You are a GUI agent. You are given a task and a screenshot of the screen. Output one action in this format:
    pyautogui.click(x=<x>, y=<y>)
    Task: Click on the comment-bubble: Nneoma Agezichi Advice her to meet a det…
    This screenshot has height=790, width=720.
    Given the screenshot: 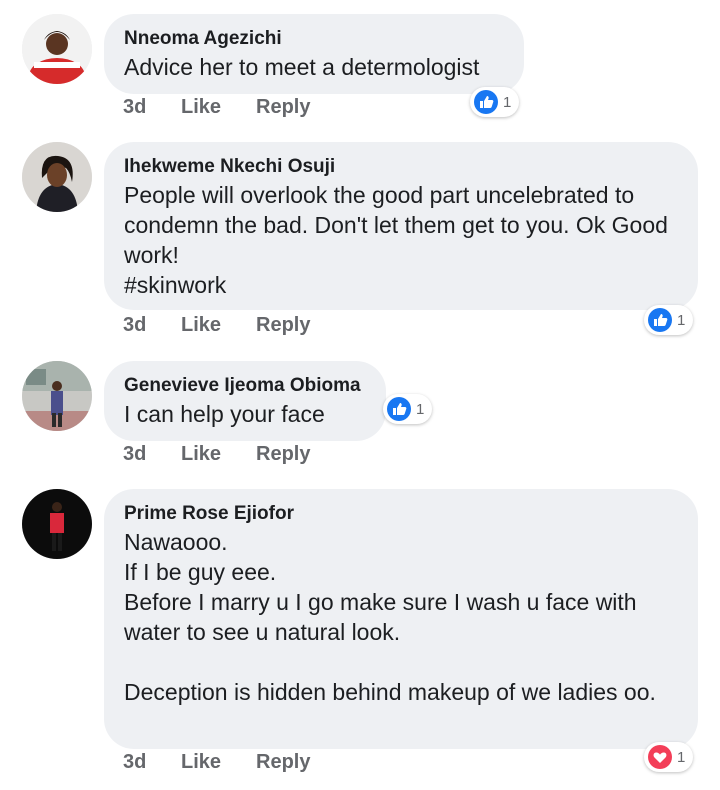 What is the action you would take?
    pyautogui.click(x=314, y=54)
    